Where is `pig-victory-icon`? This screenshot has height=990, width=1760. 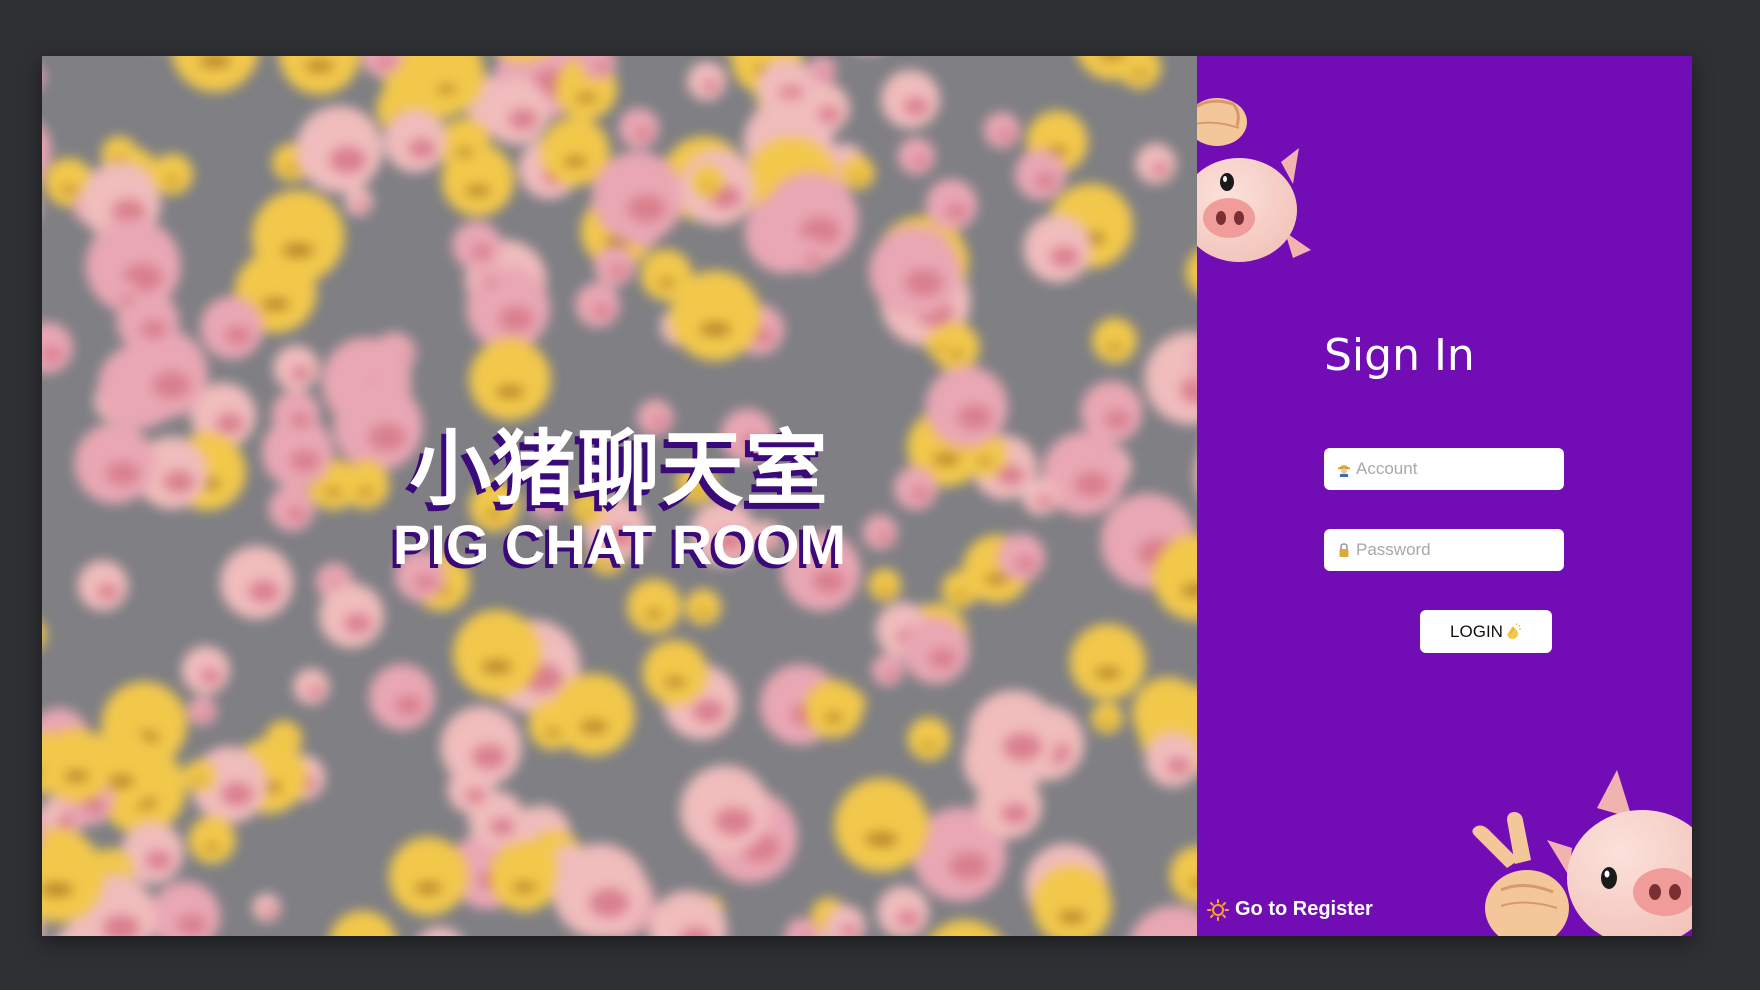 pig-victory-icon is located at coordinates (1582, 853).